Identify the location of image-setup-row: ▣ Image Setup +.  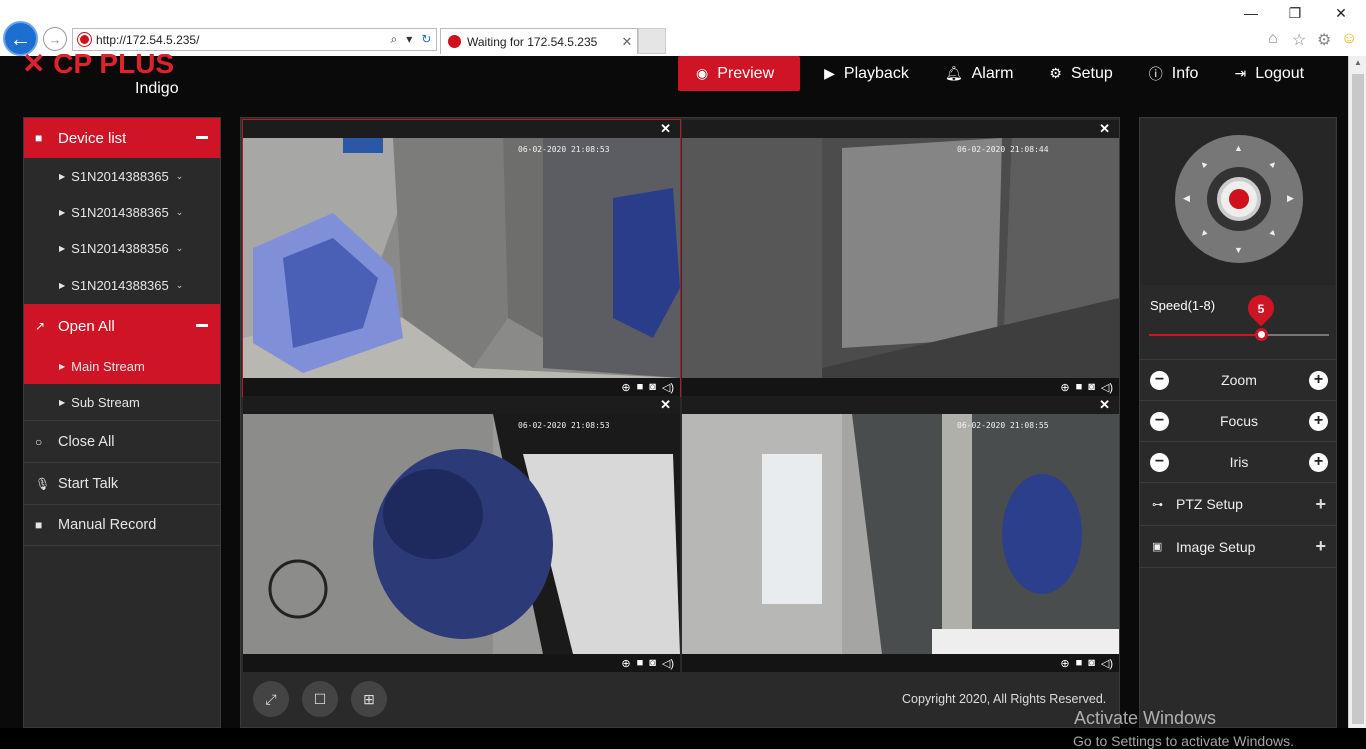
(1238, 546).